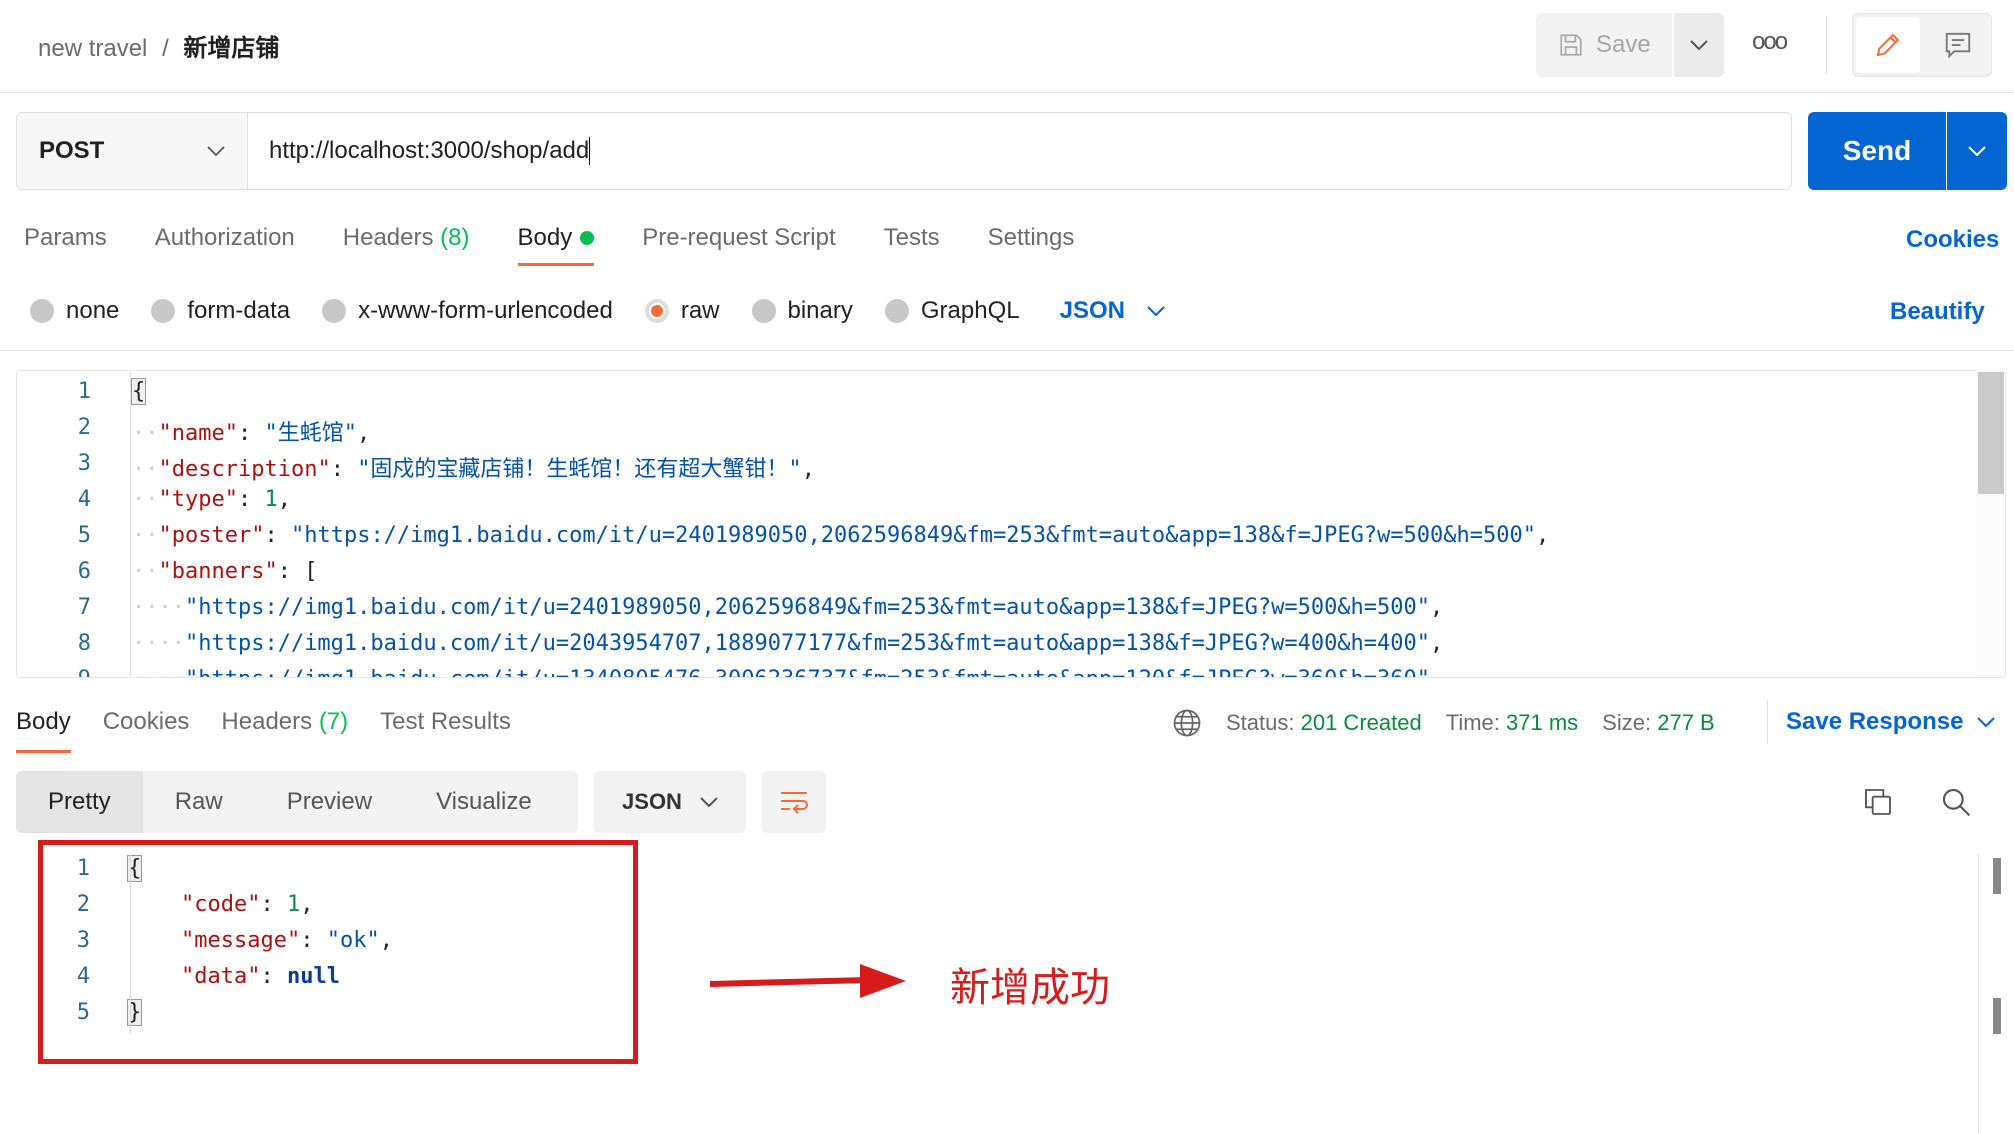 This screenshot has height=1134, width=2014. What do you see at coordinates (406, 245) in the screenshot?
I see `tab-headers: Headers (8)` at bounding box center [406, 245].